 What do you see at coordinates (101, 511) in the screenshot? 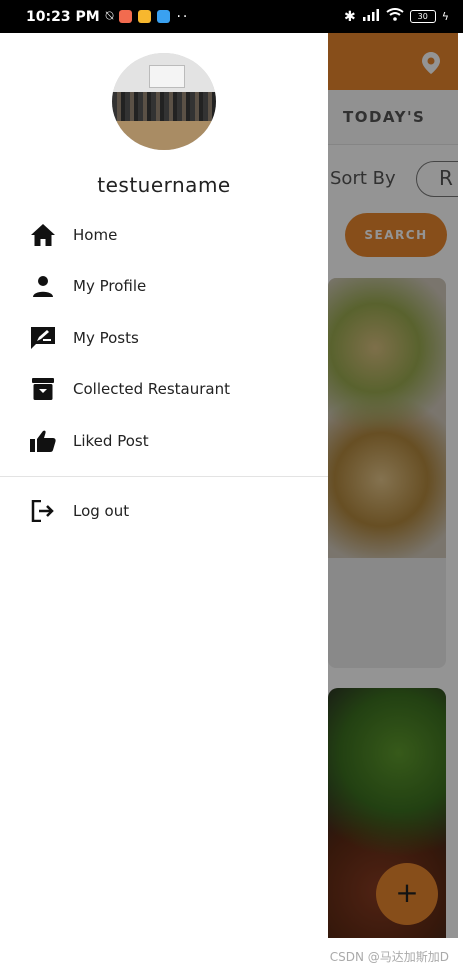
I see `menu-label: Log out` at bounding box center [101, 511].